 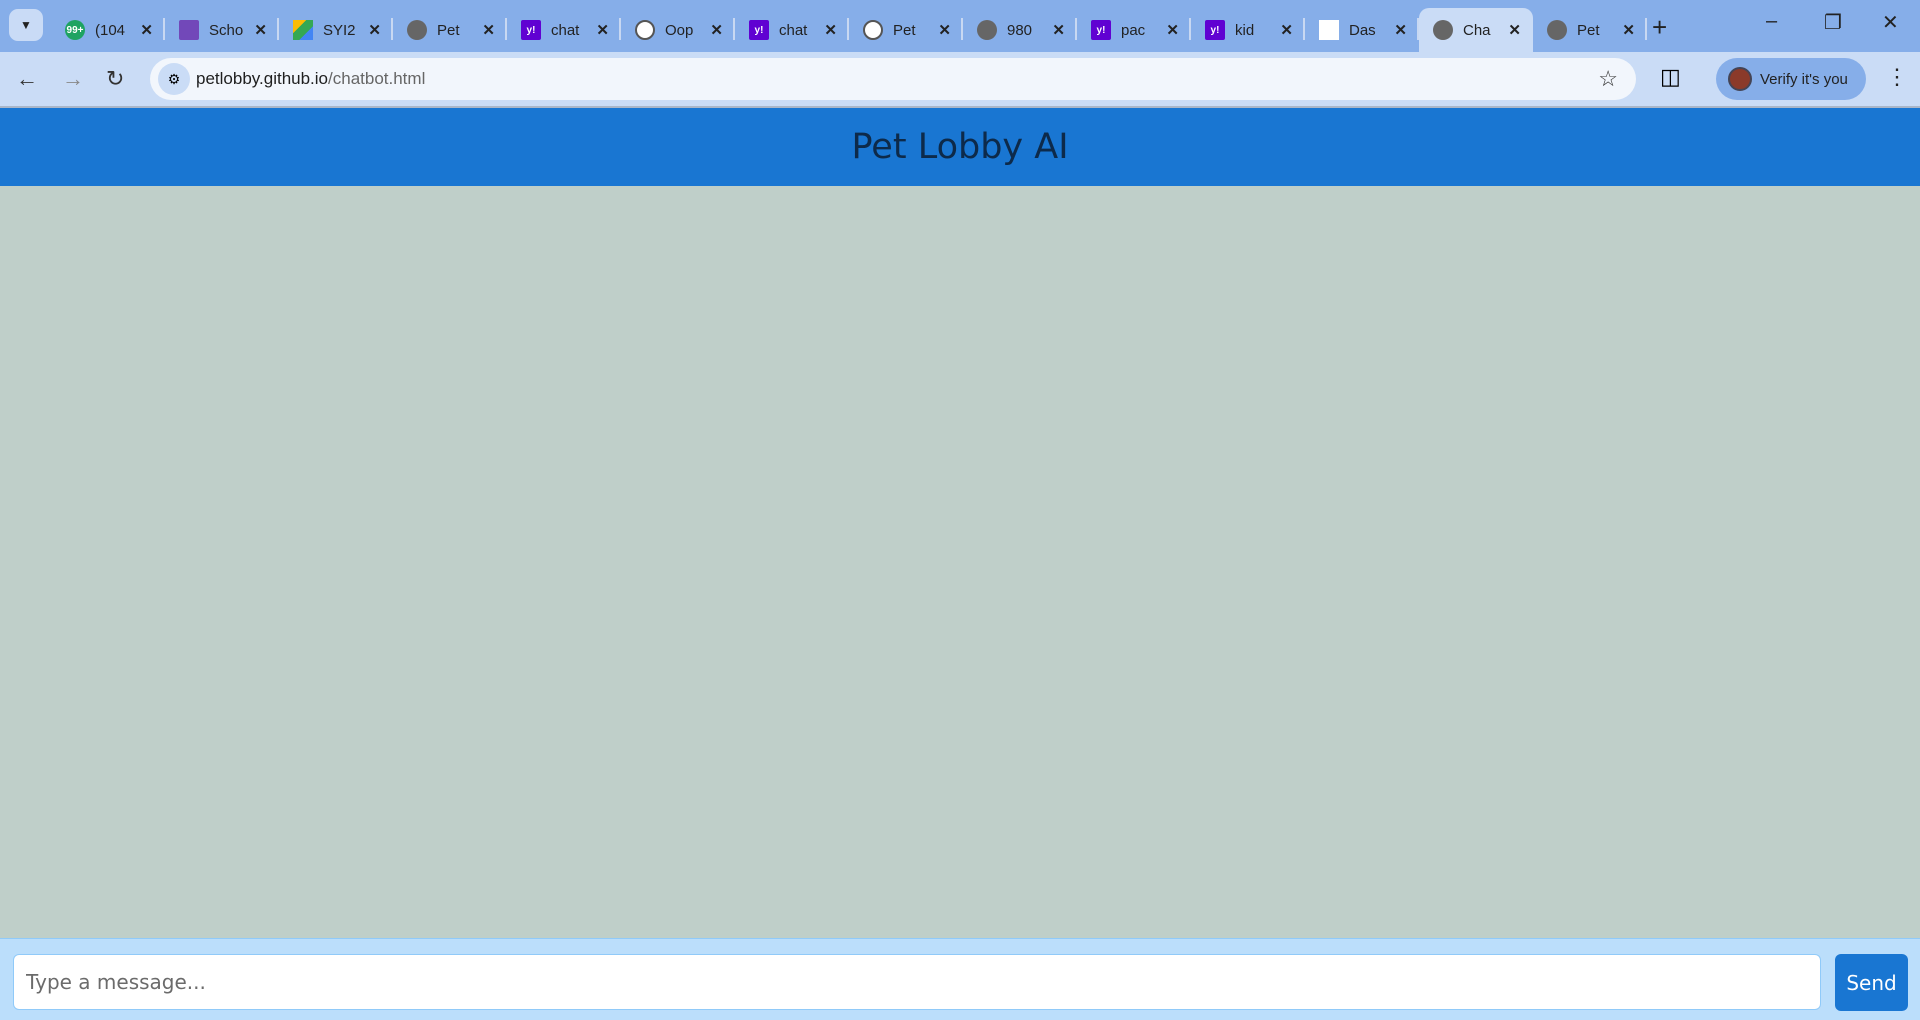 I want to click on tab-title: 980, so click(x=1020, y=30).